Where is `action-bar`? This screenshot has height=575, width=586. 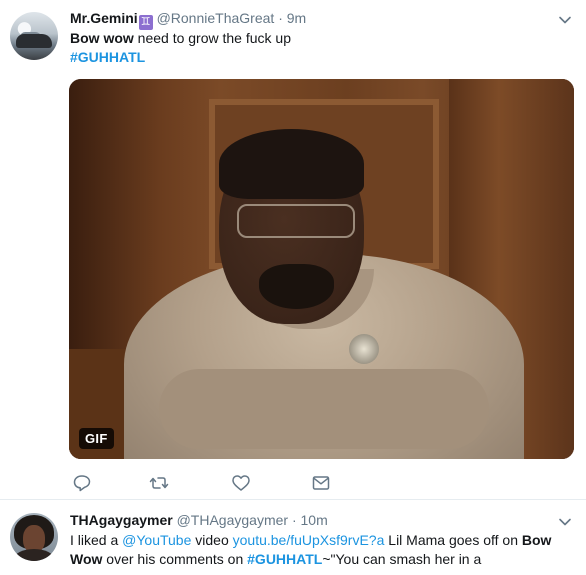 action-bar is located at coordinates (202, 483).